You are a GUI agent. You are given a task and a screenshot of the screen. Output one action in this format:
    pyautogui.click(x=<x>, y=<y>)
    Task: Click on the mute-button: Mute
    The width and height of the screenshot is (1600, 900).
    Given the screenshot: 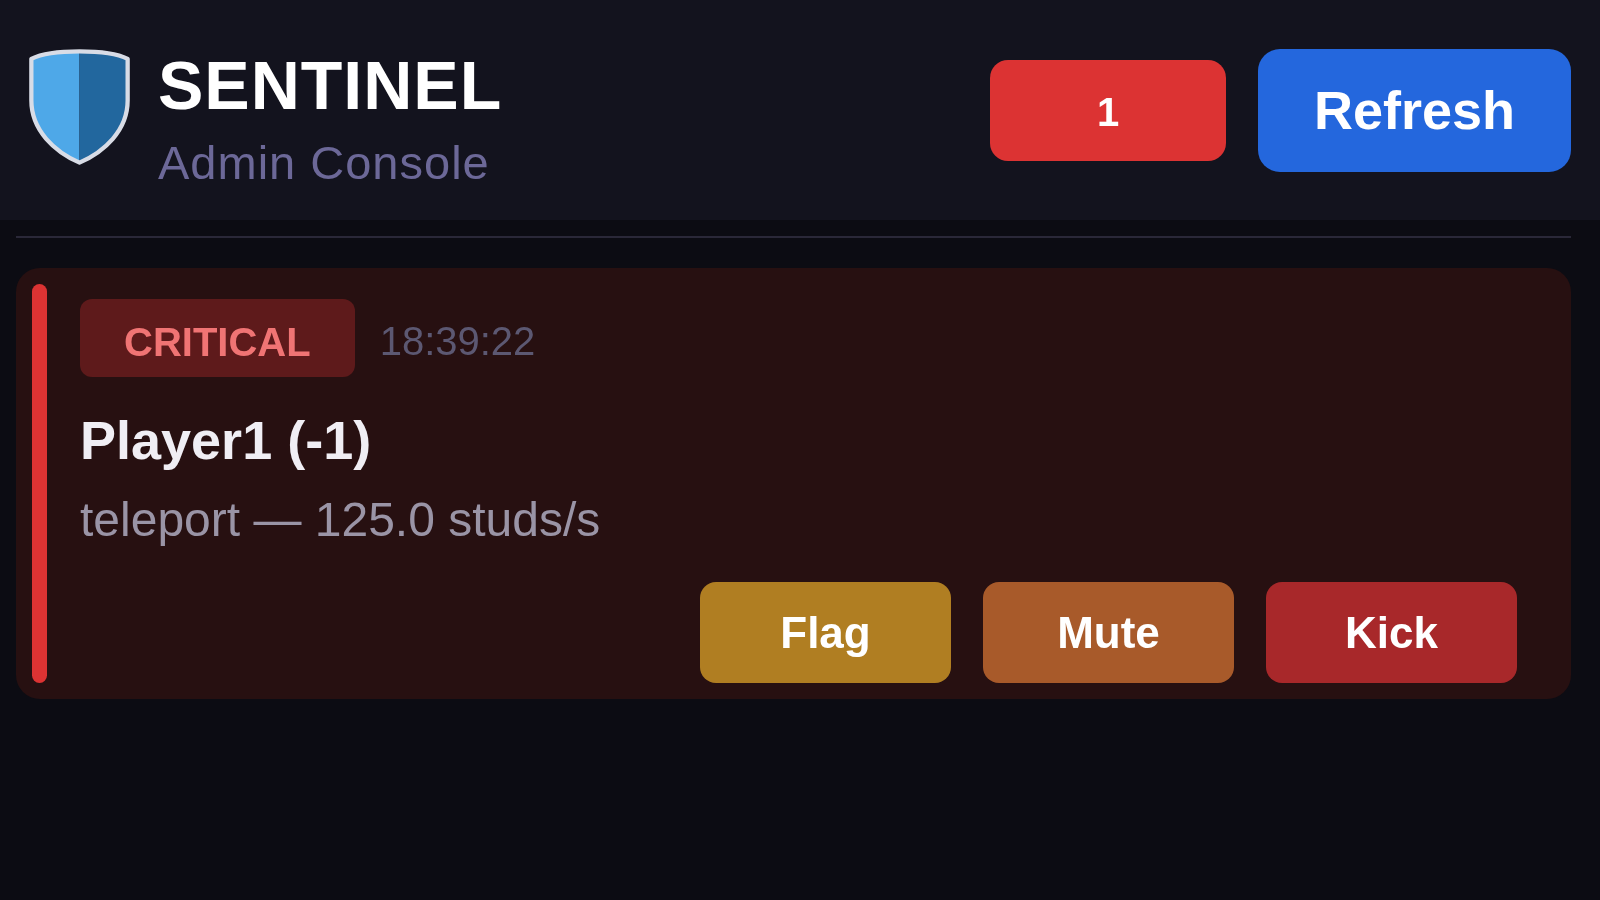 What is the action you would take?
    pyautogui.click(x=1108, y=633)
    